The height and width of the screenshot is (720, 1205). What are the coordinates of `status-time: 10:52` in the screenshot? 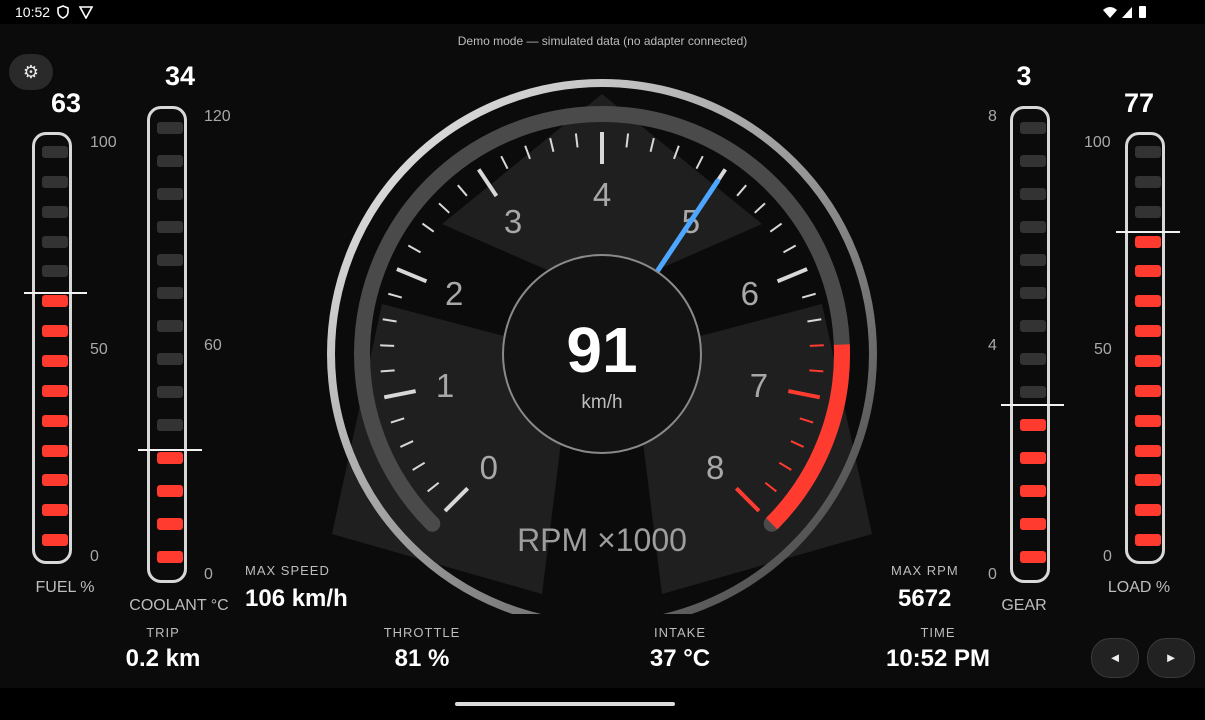 It's located at (33, 12).